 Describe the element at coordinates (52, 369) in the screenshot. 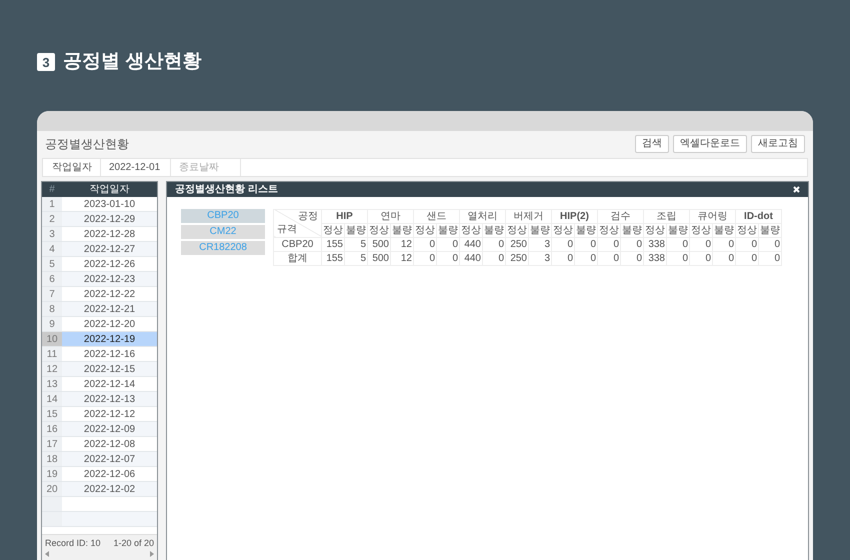

I see `row-number: 12` at that location.